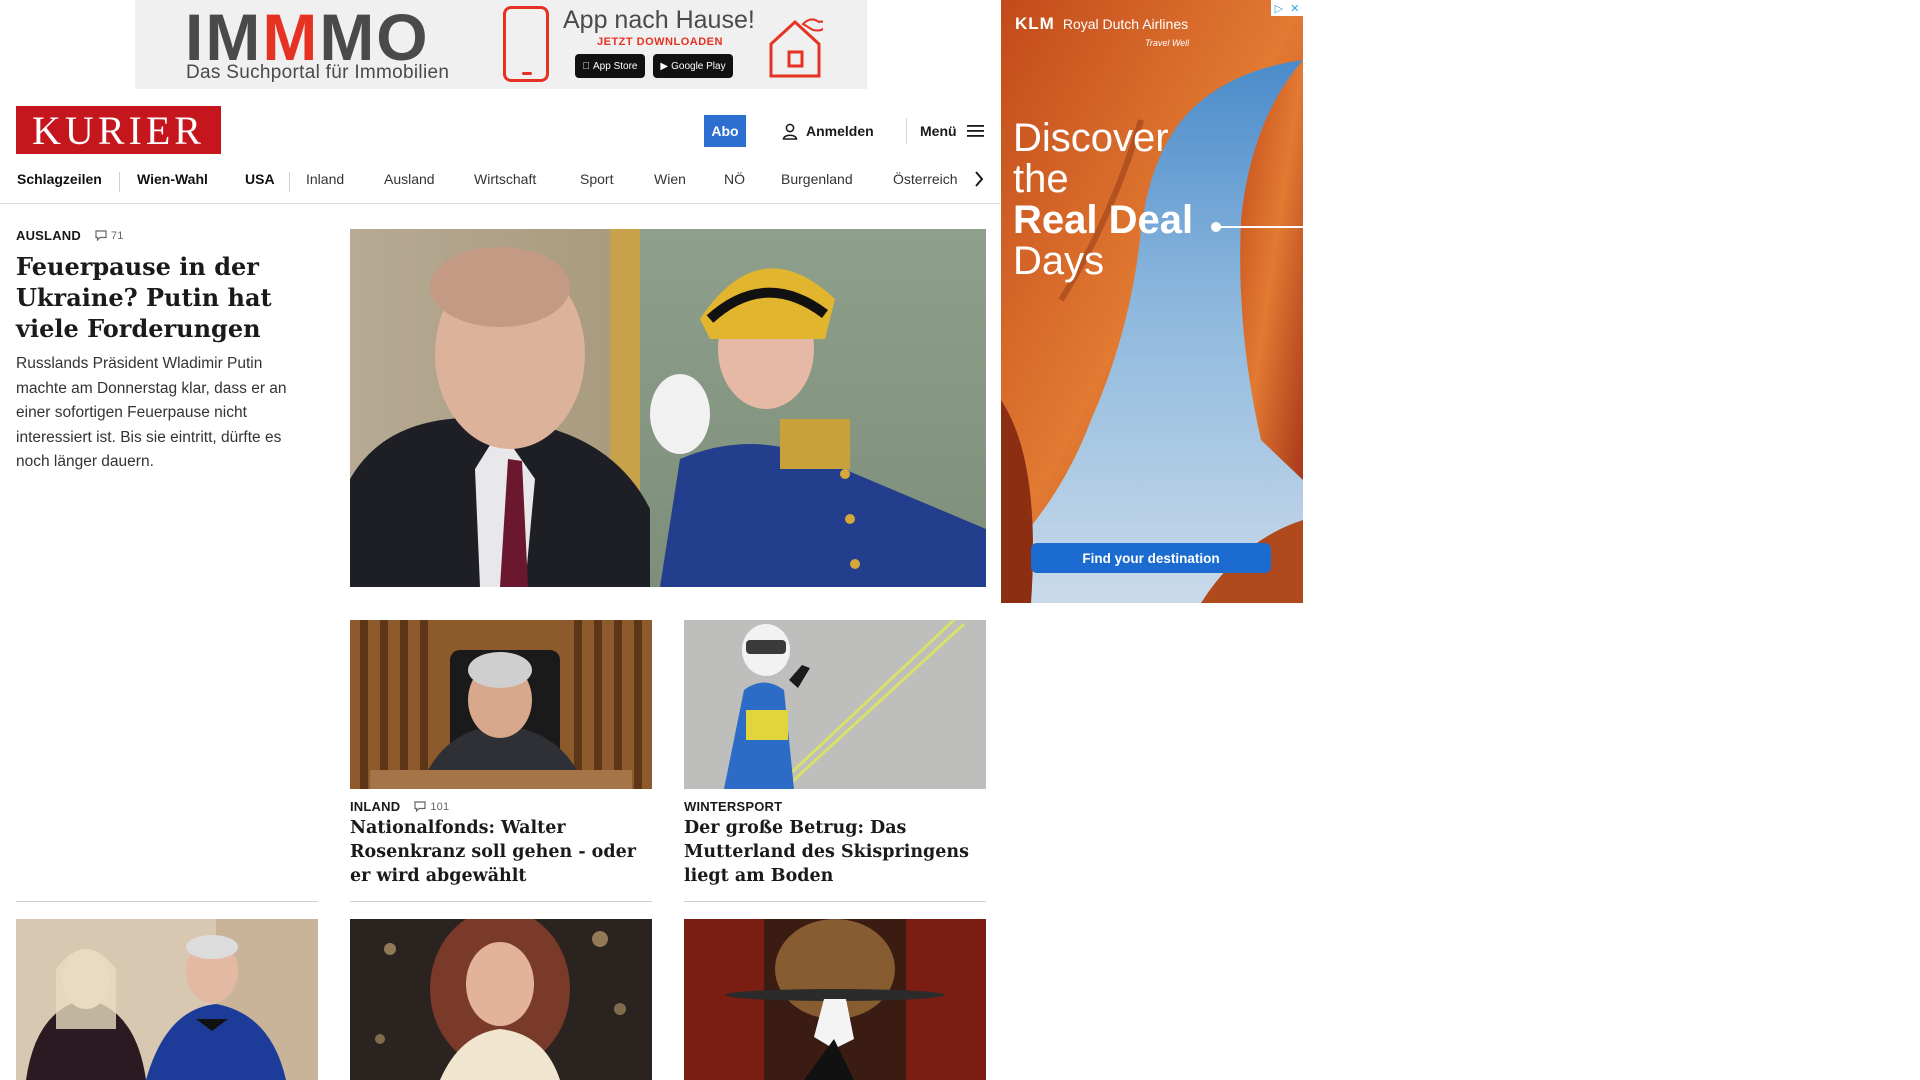  I want to click on nav-item-wirtschaft: Wirtschaft, so click(505, 185).